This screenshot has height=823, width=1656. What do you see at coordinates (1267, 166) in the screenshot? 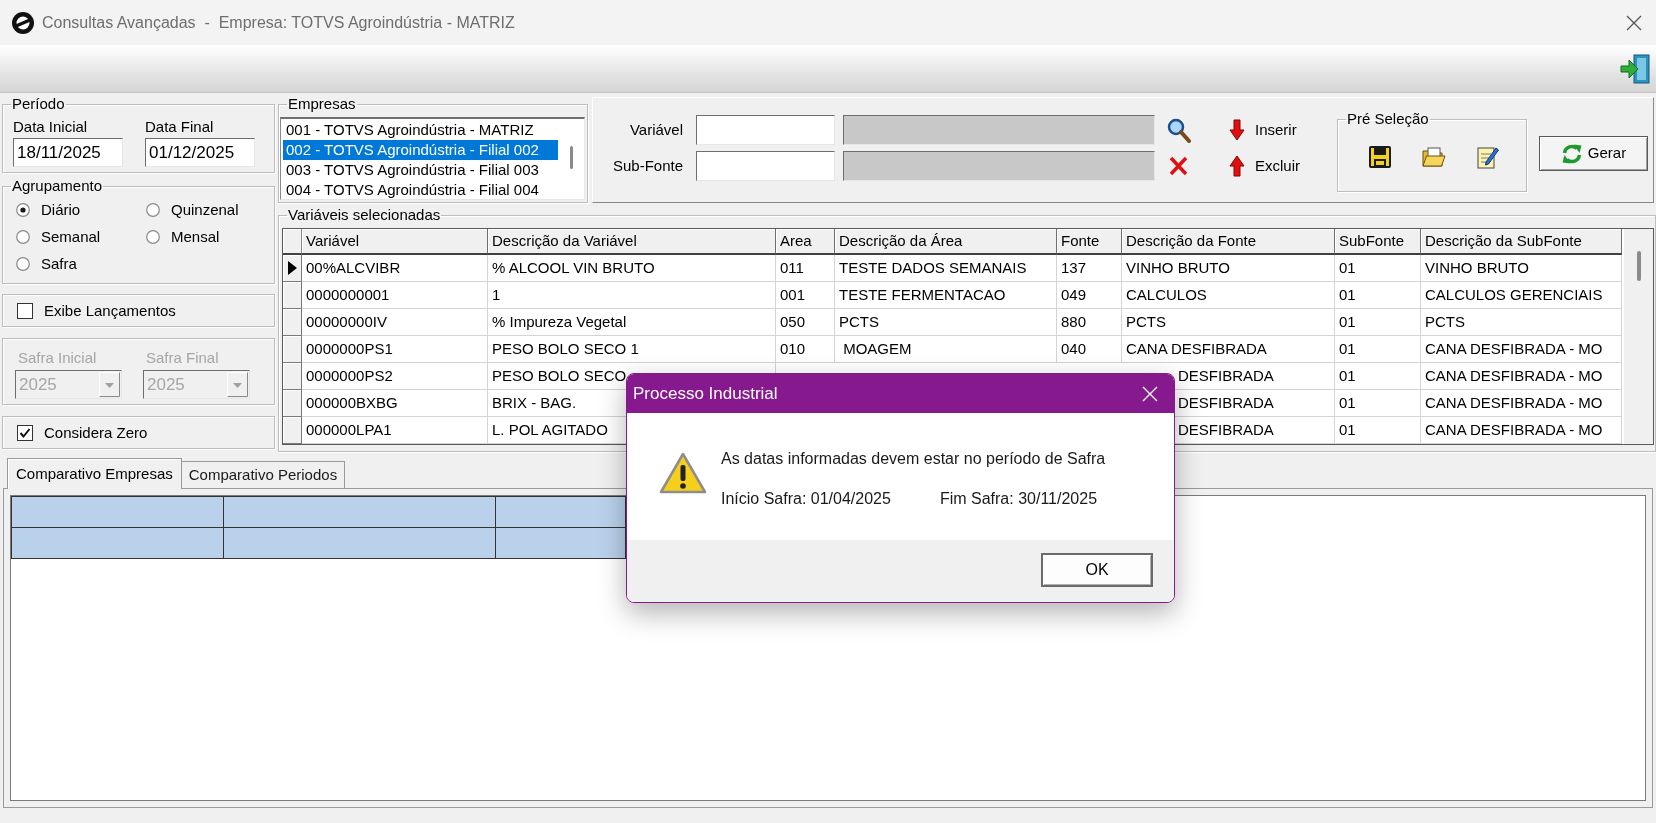
I see `remove-button: Excluir` at bounding box center [1267, 166].